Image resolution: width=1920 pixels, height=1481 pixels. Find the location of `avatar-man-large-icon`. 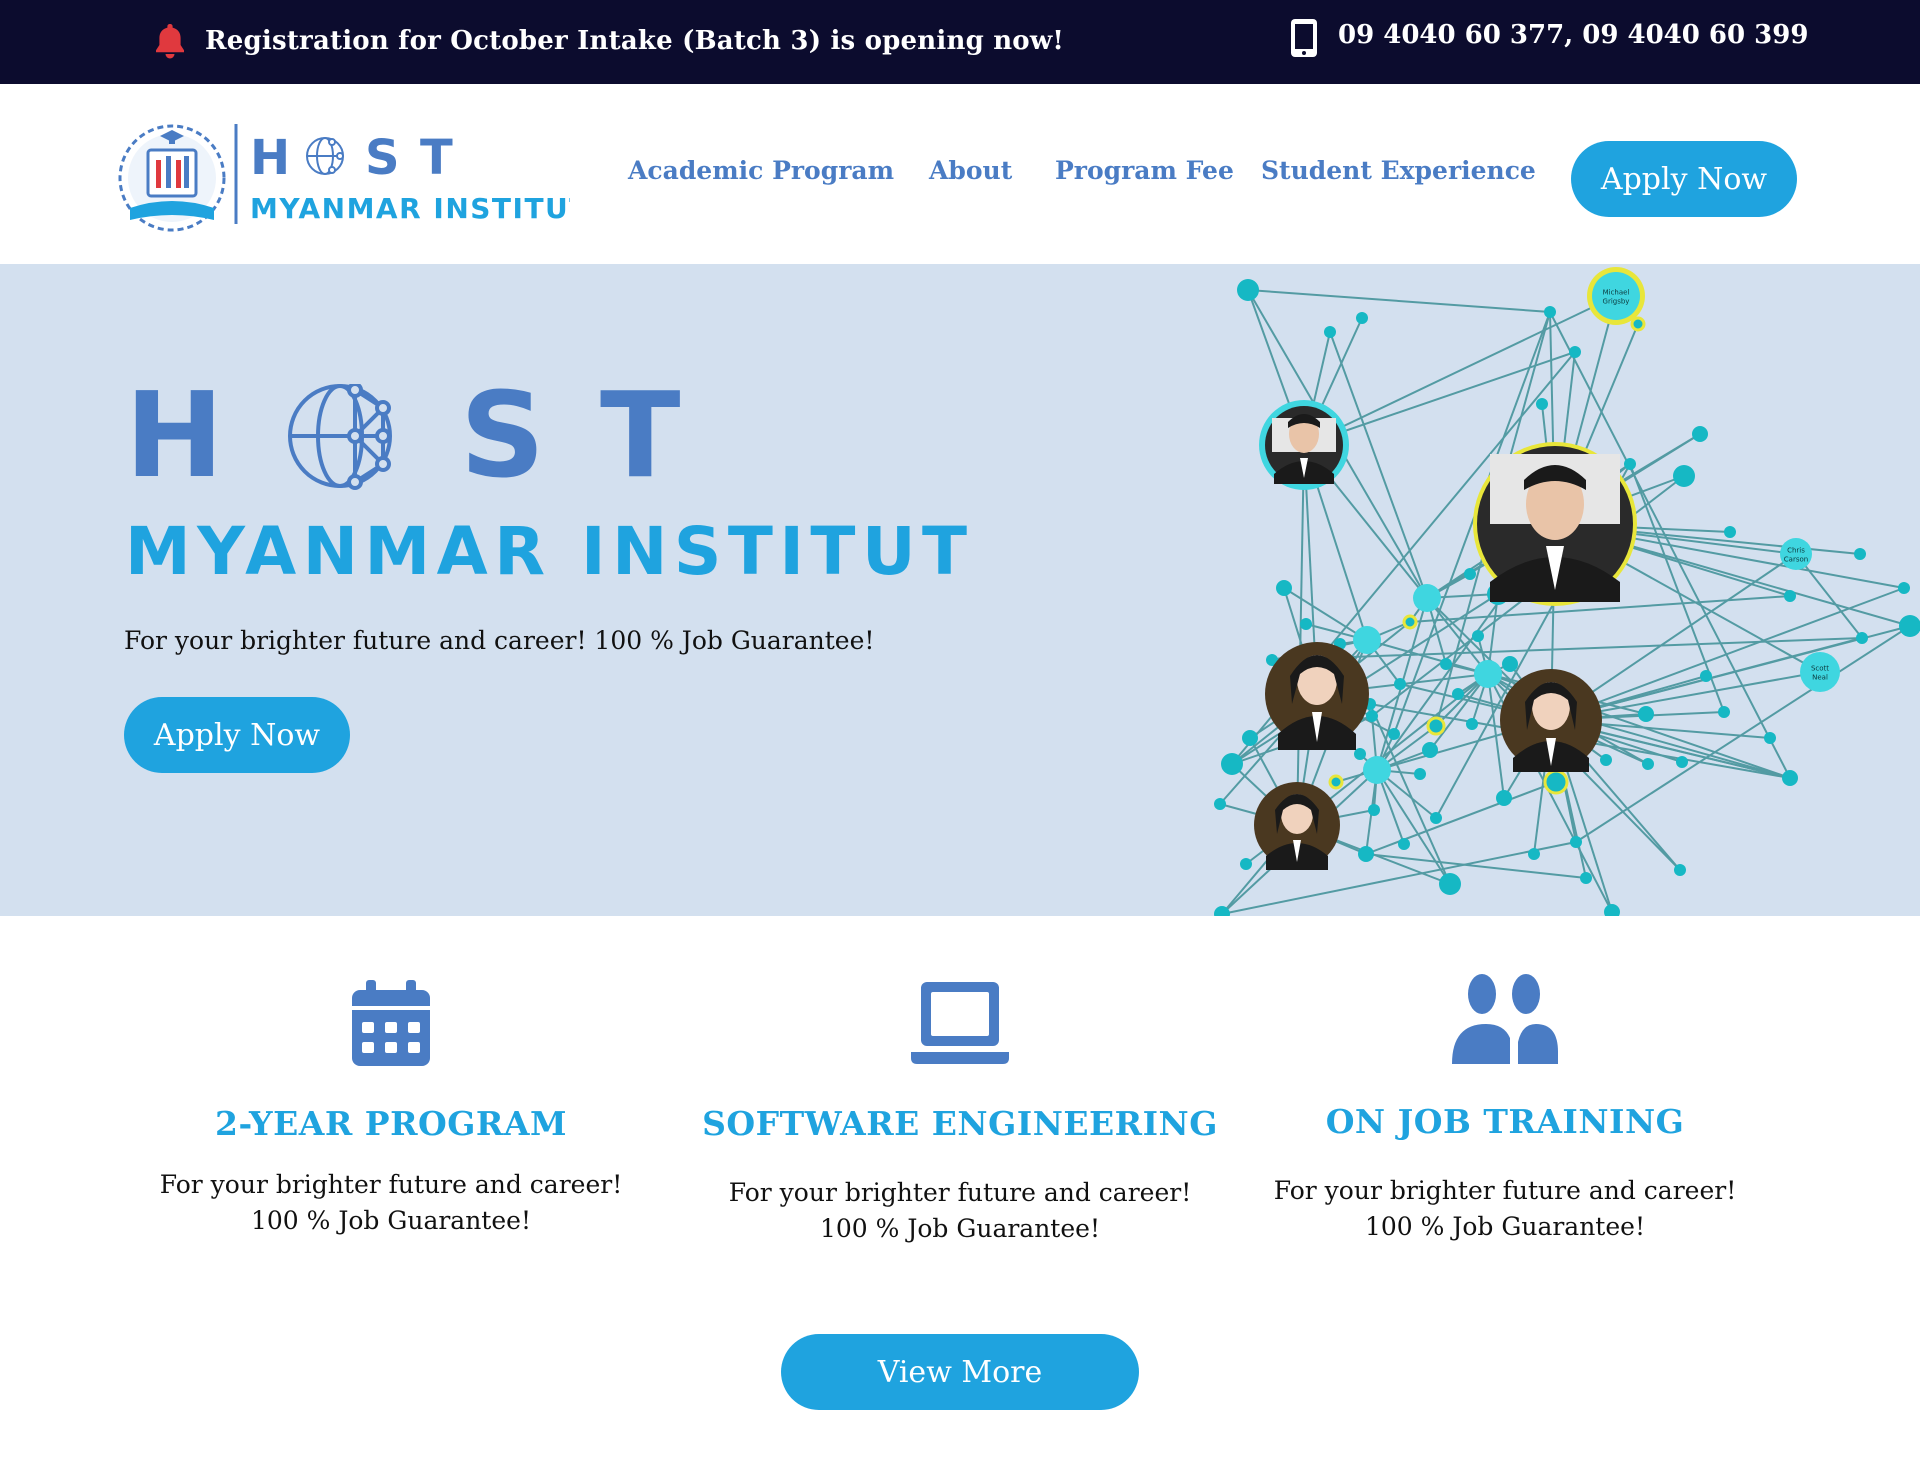

avatar-man-large-icon is located at coordinates (1555, 524).